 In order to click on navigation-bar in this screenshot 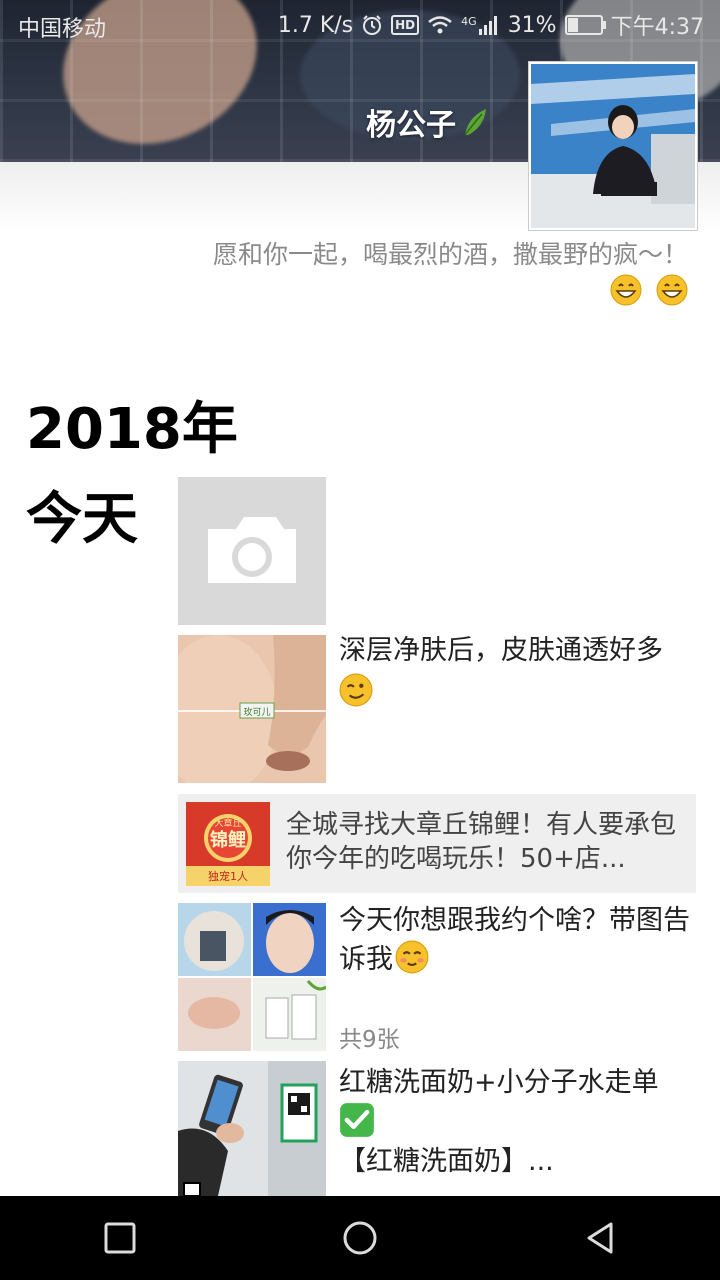, I will do `click(360, 1238)`.